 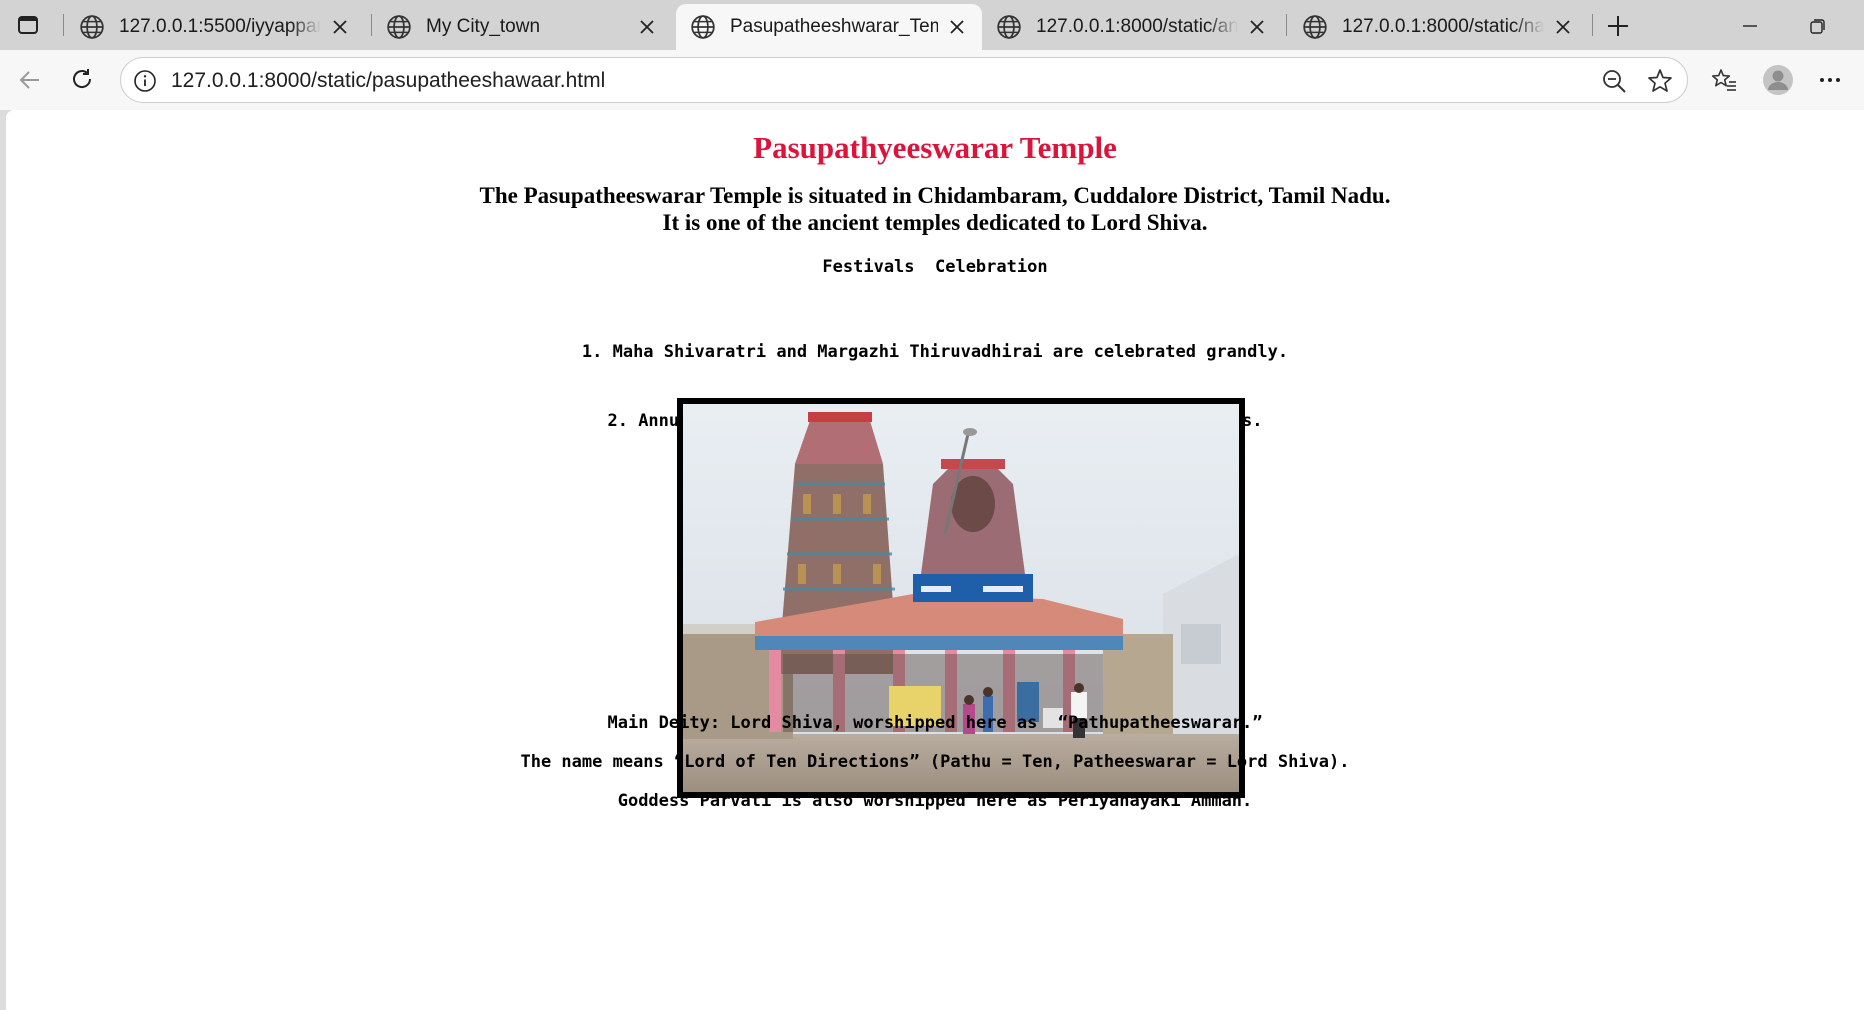 What do you see at coordinates (1830, 80) in the screenshot?
I see `more-icon` at bounding box center [1830, 80].